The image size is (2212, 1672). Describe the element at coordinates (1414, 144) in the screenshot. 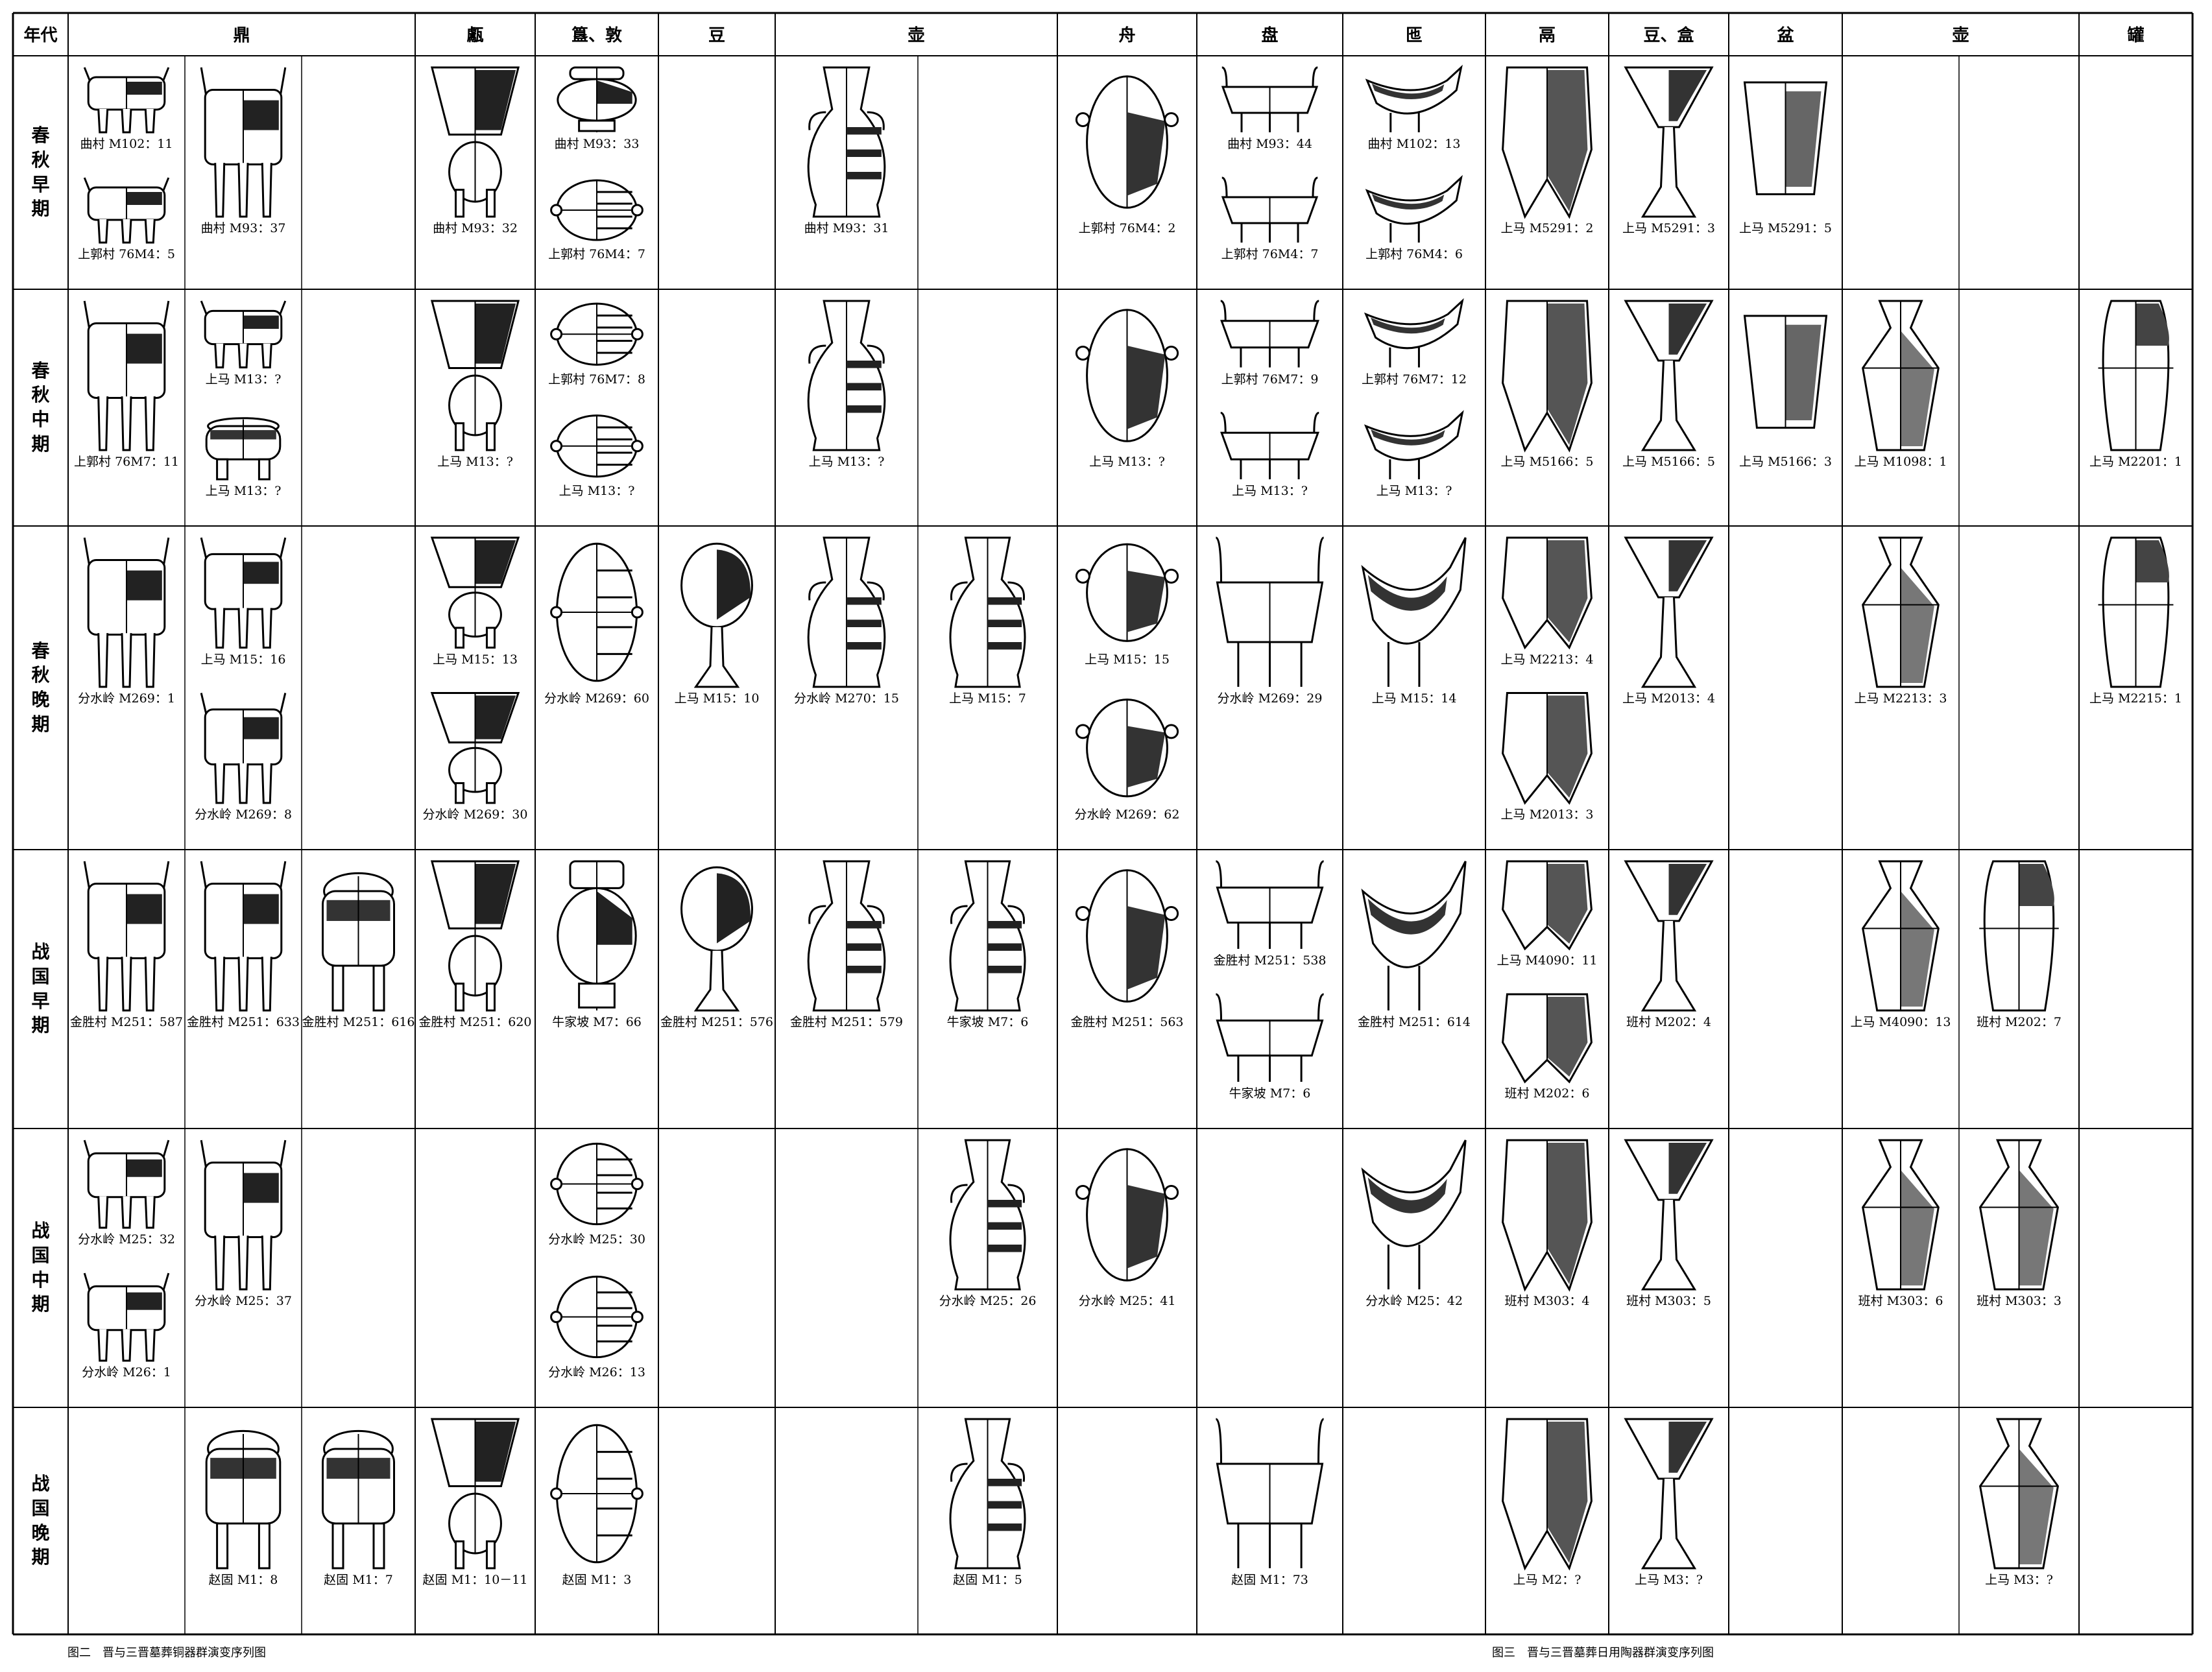

I see `vessel-label: 曲村 M102：13` at that location.